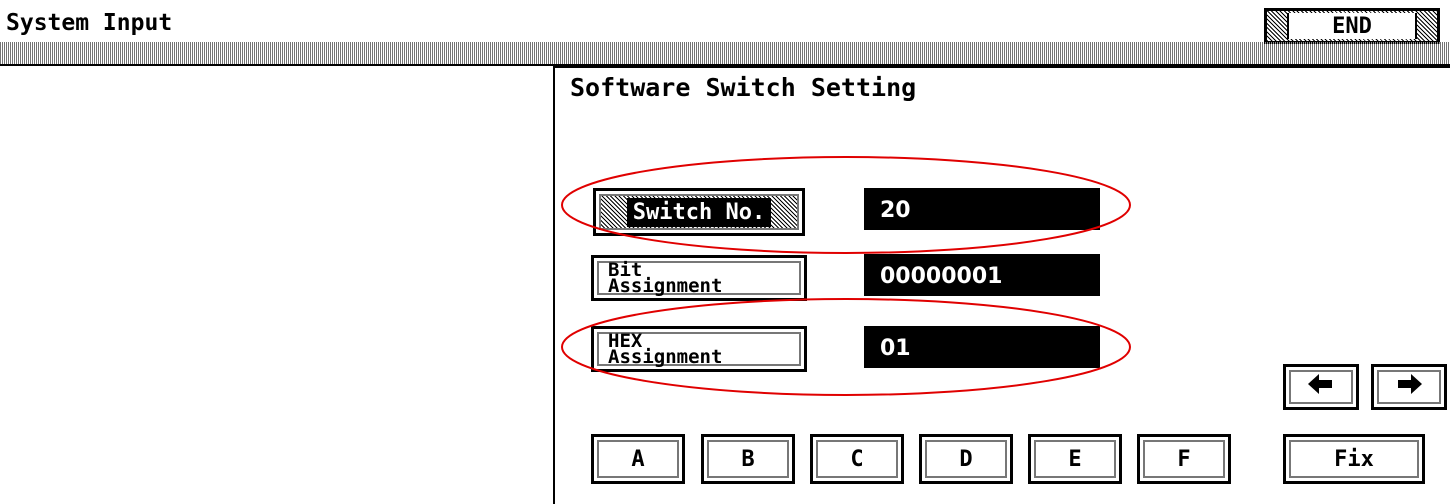 This screenshot has width=1450, height=504. What do you see at coordinates (1184, 459) in the screenshot?
I see `hex-key-f-button: F` at bounding box center [1184, 459].